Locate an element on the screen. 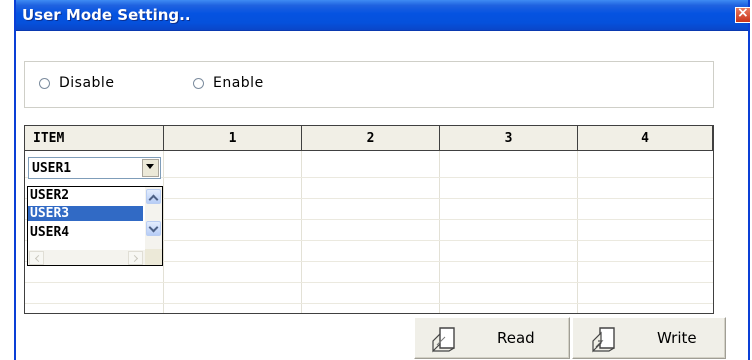 Image resolution: width=752 pixels, height=360 pixels. chevron-right-icon is located at coordinates (134, 258).